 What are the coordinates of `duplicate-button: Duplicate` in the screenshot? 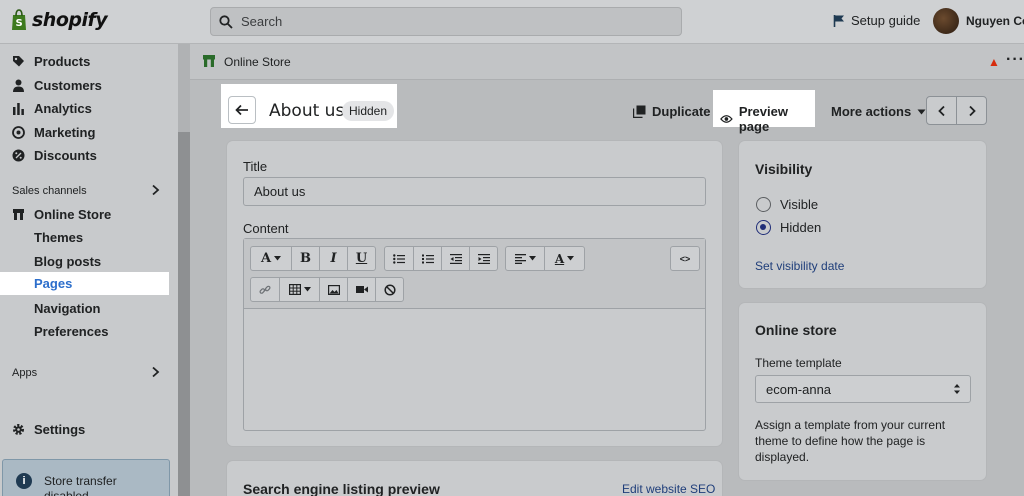 It's located at (672, 111).